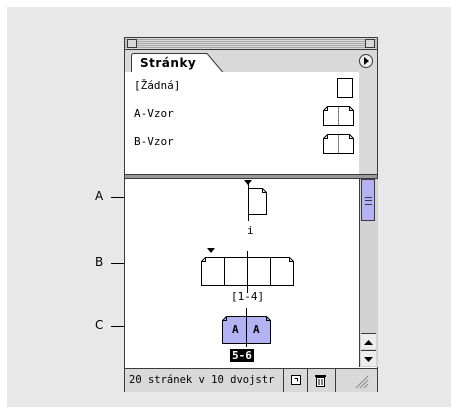  What do you see at coordinates (346, 88) in the screenshot?
I see `single-page-icon` at bounding box center [346, 88].